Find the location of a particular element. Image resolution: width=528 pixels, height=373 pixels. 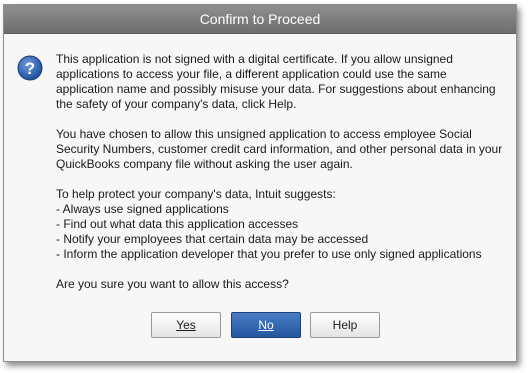

yes-button: Yes is located at coordinates (186, 325).